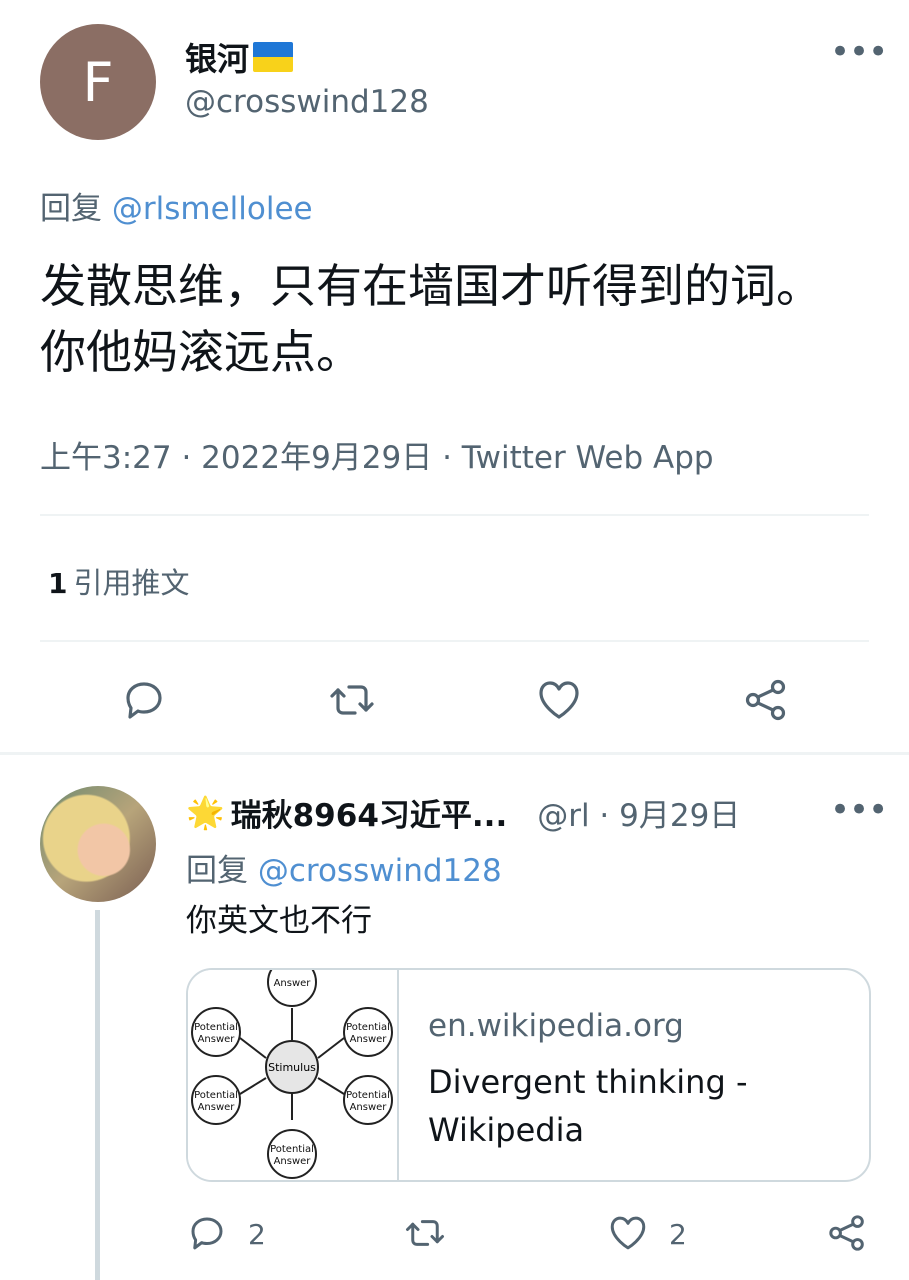 This screenshot has width=909, height=1280. I want to click on star-emoji-icon: 🌟, so click(205, 813).